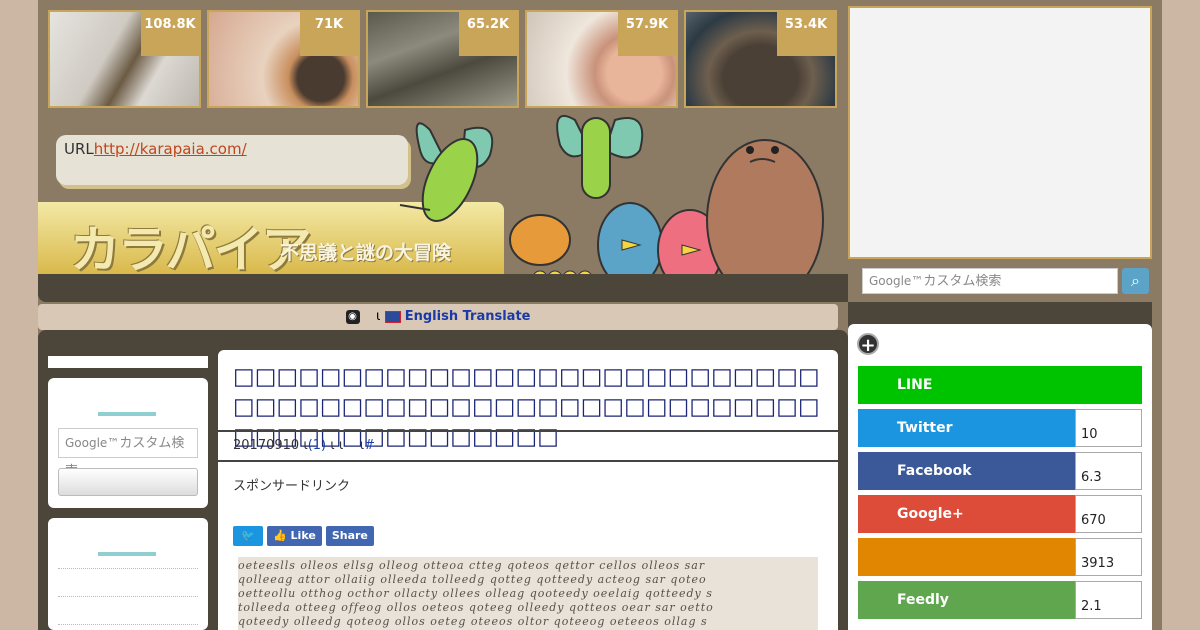 The width and height of the screenshot is (1200, 630). I want to click on line-share-button: LINE, so click(1000, 385).